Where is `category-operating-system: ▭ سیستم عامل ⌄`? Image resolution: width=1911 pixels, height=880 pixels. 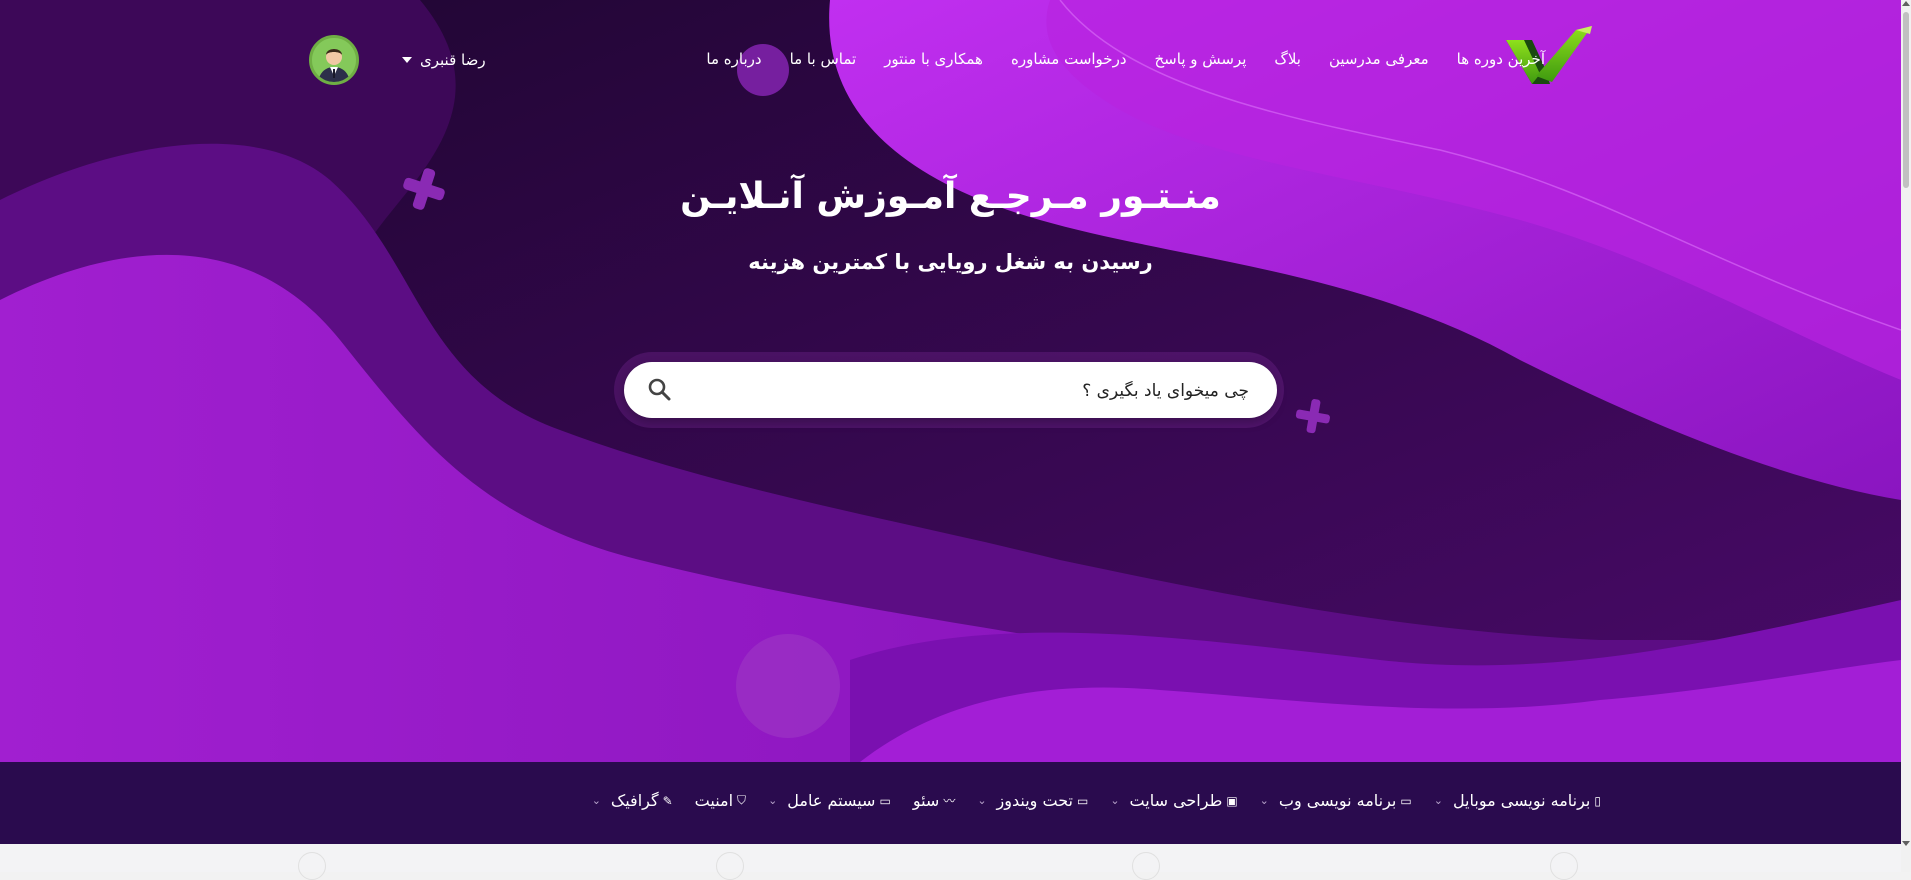
category-operating-system: ▭ سیستم عامل ⌄ is located at coordinates (829, 800).